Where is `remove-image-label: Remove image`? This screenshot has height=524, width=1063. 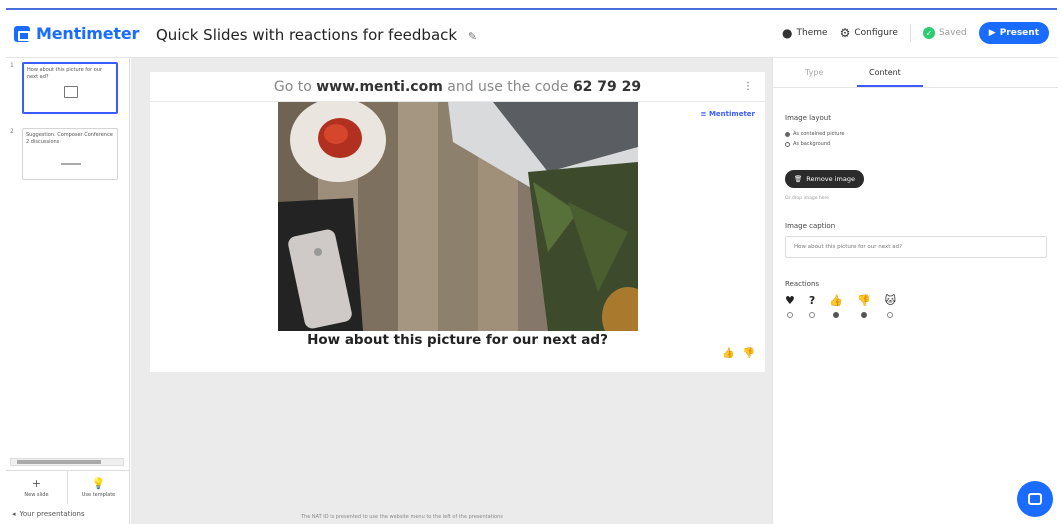
remove-image-label: Remove image is located at coordinates (830, 179).